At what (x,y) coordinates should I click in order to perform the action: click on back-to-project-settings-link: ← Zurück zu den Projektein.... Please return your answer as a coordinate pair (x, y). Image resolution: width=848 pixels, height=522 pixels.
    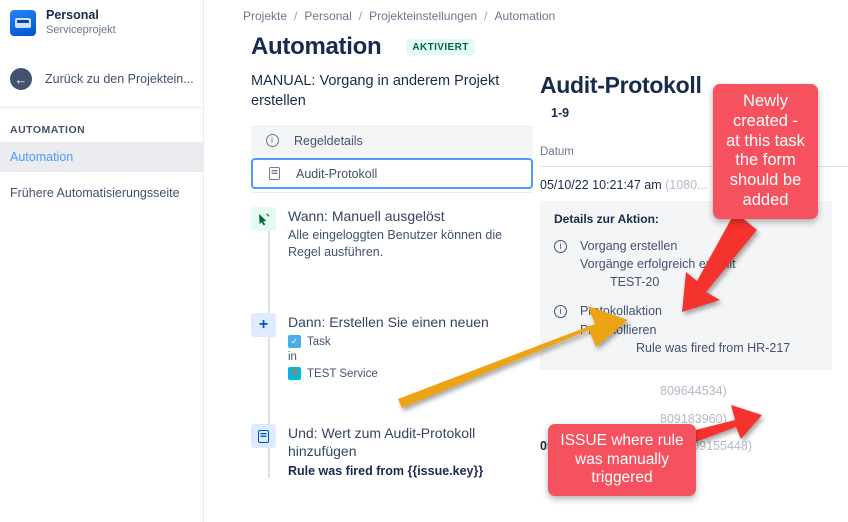
    Looking at the image, I should click on (101, 79).